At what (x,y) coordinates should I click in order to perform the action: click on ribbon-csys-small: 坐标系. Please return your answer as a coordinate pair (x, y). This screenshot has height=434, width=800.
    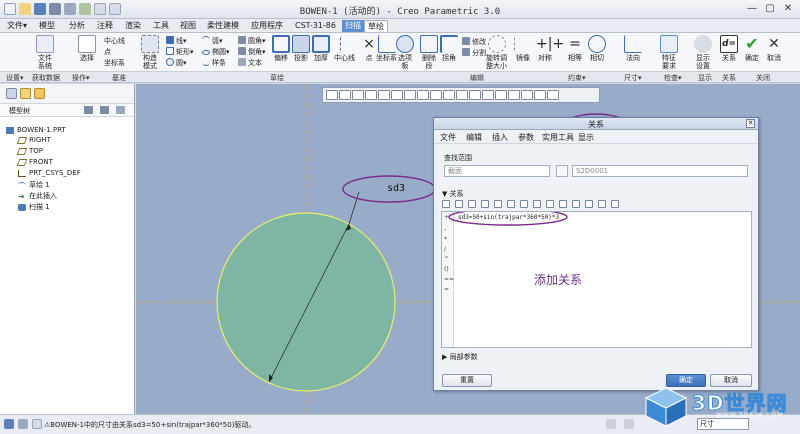
    Looking at the image, I should click on (114, 63).